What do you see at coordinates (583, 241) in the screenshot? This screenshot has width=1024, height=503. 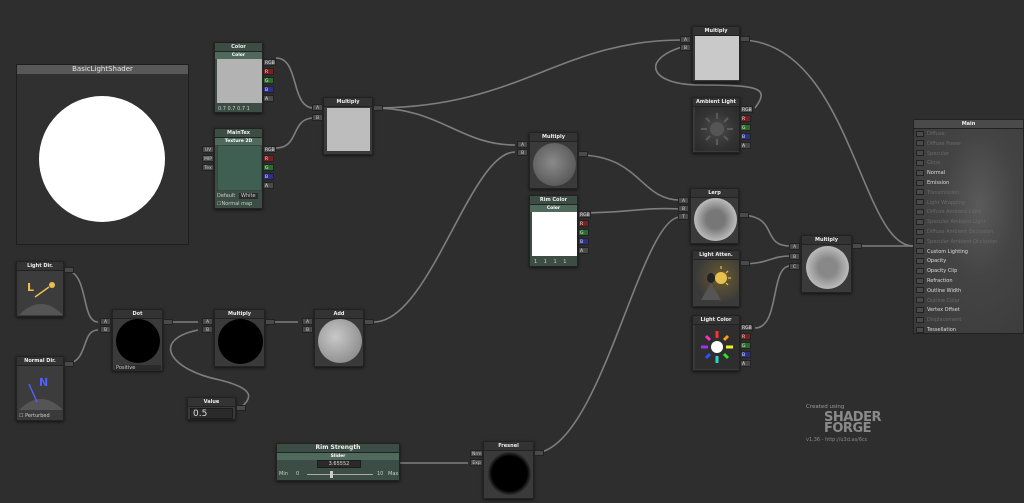 I see `rim-output-b: B` at bounding box center [583, 241].